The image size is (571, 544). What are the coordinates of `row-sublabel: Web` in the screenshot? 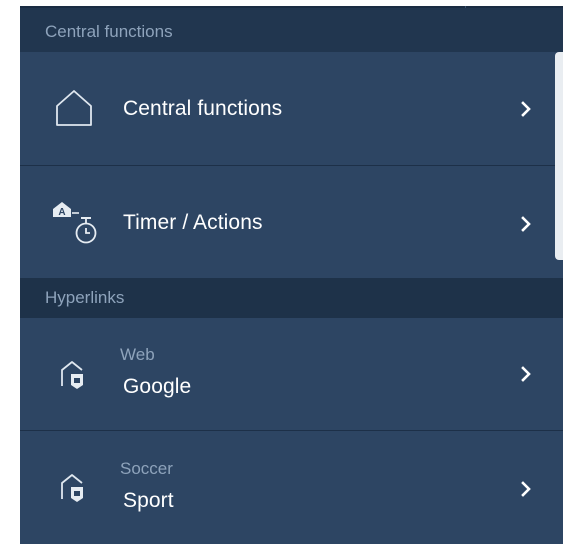 It's located at (137, 354).